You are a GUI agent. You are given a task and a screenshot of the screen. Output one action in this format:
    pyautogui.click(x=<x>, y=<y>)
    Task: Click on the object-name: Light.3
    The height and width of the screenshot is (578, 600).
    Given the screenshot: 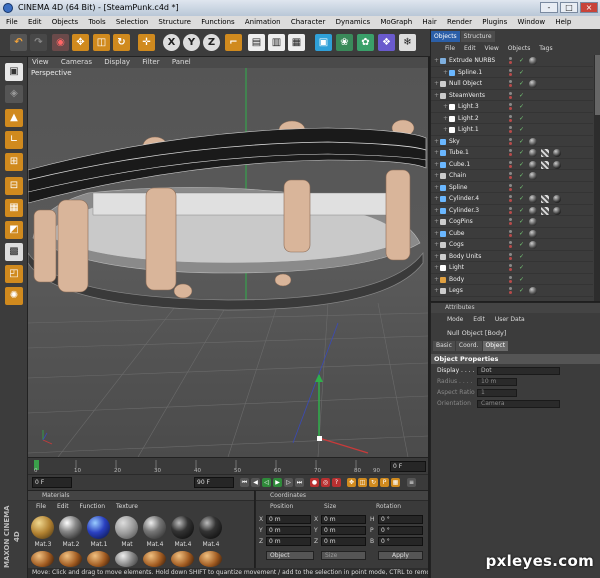 What is the action you would take?
    pyautogui.click(x=468, y=107)
    